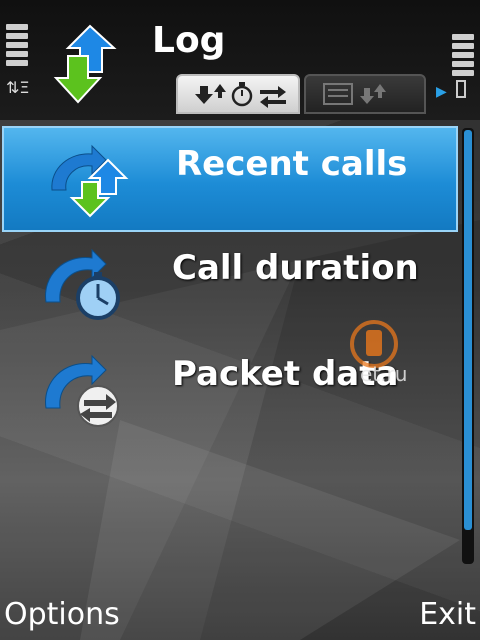  Describe the element at coordinates (242, 94) in the screenshot. I see `stopwatch-icon` at that location.